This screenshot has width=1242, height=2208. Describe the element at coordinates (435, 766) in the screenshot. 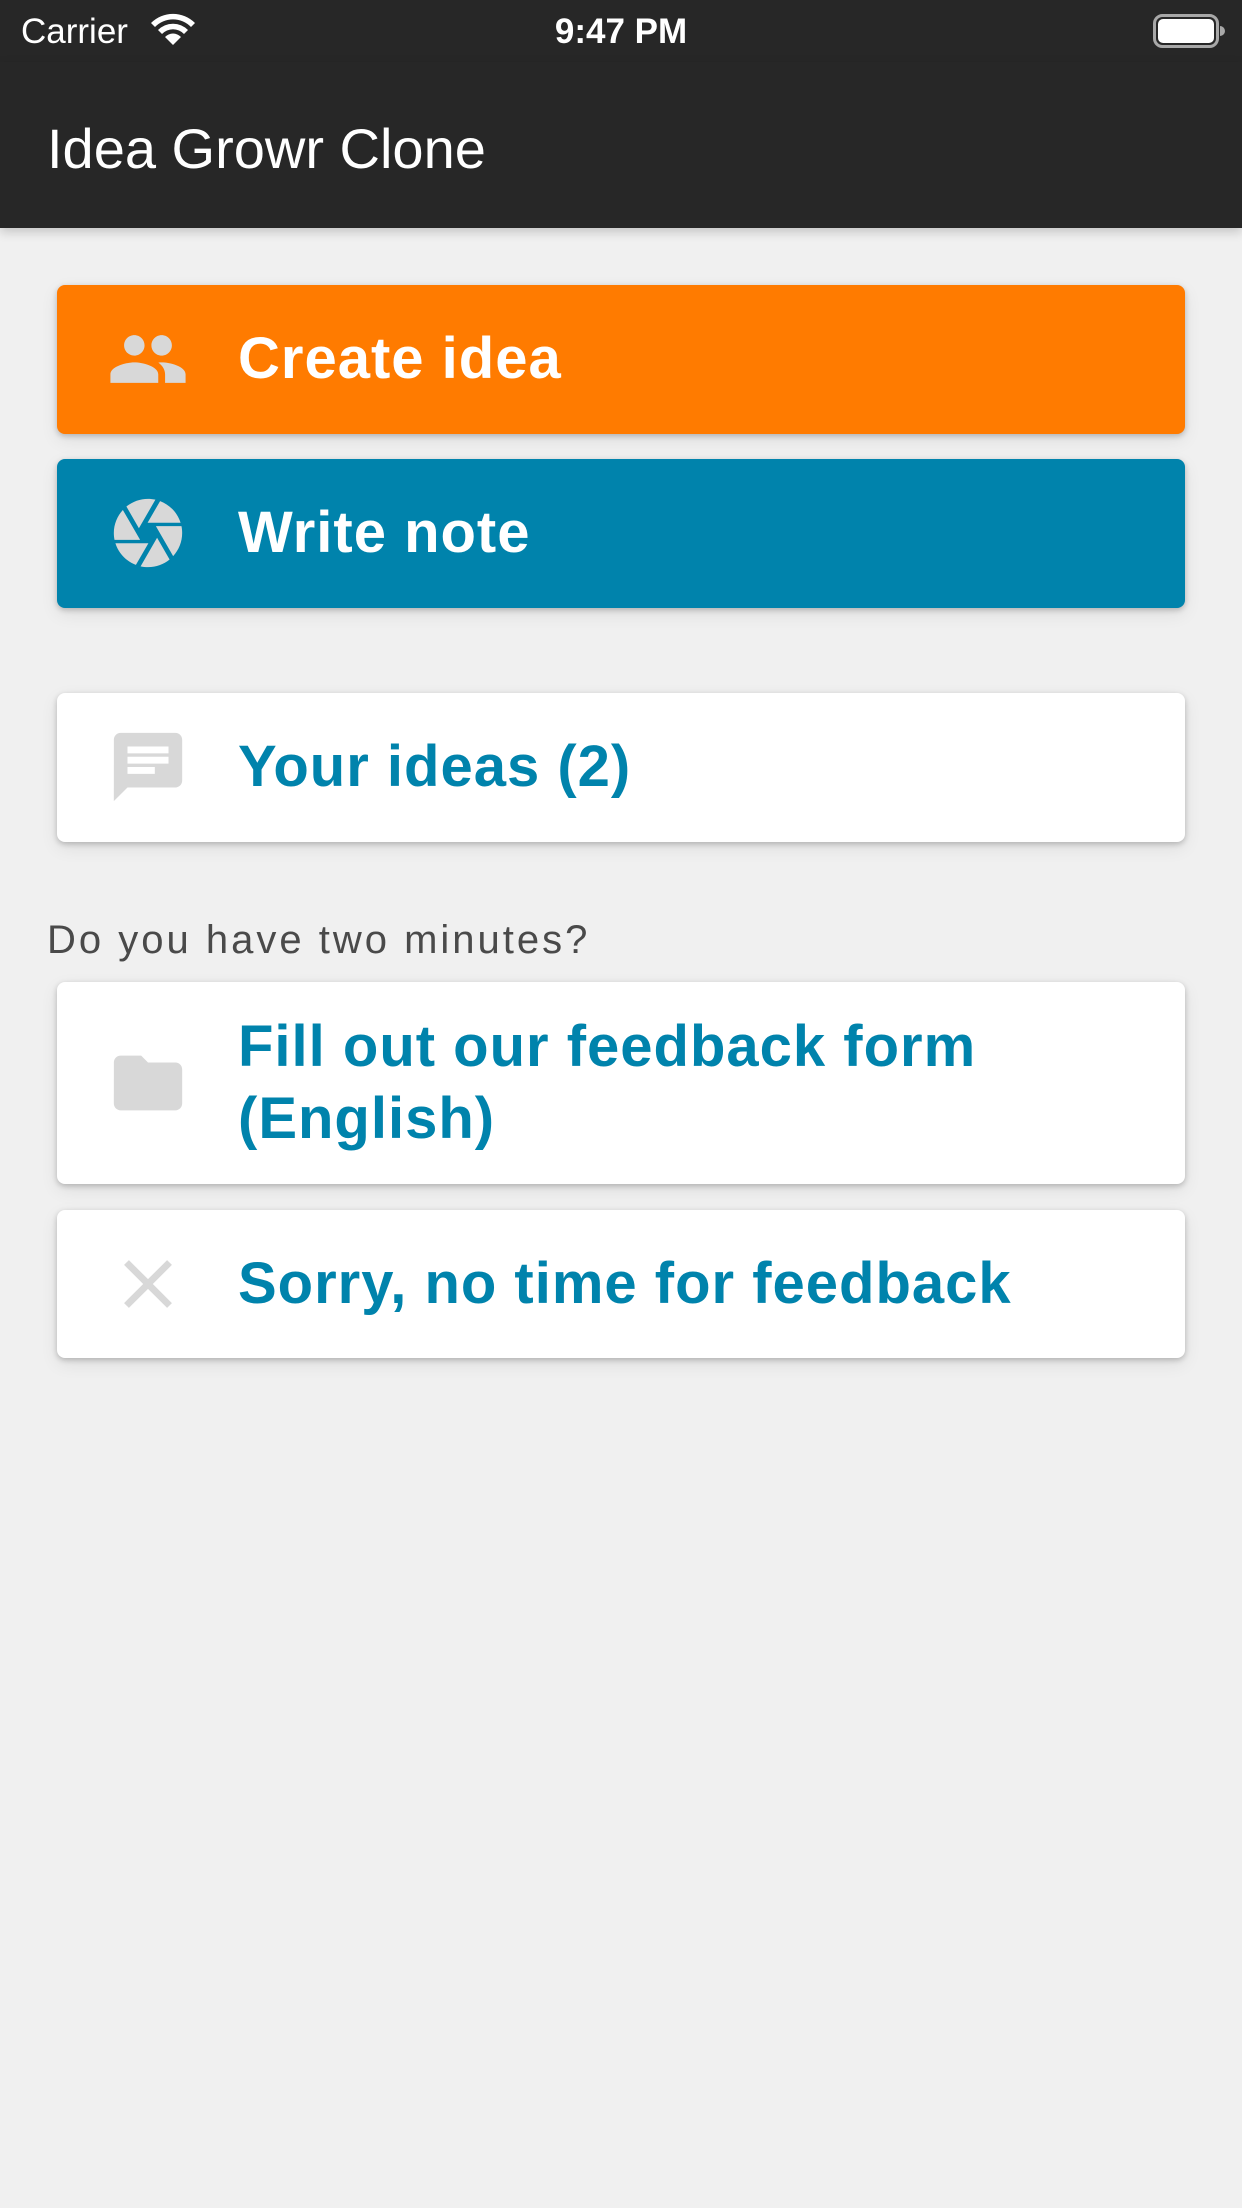

I see `your-ideas-label: Your ideas (2)` at that location.